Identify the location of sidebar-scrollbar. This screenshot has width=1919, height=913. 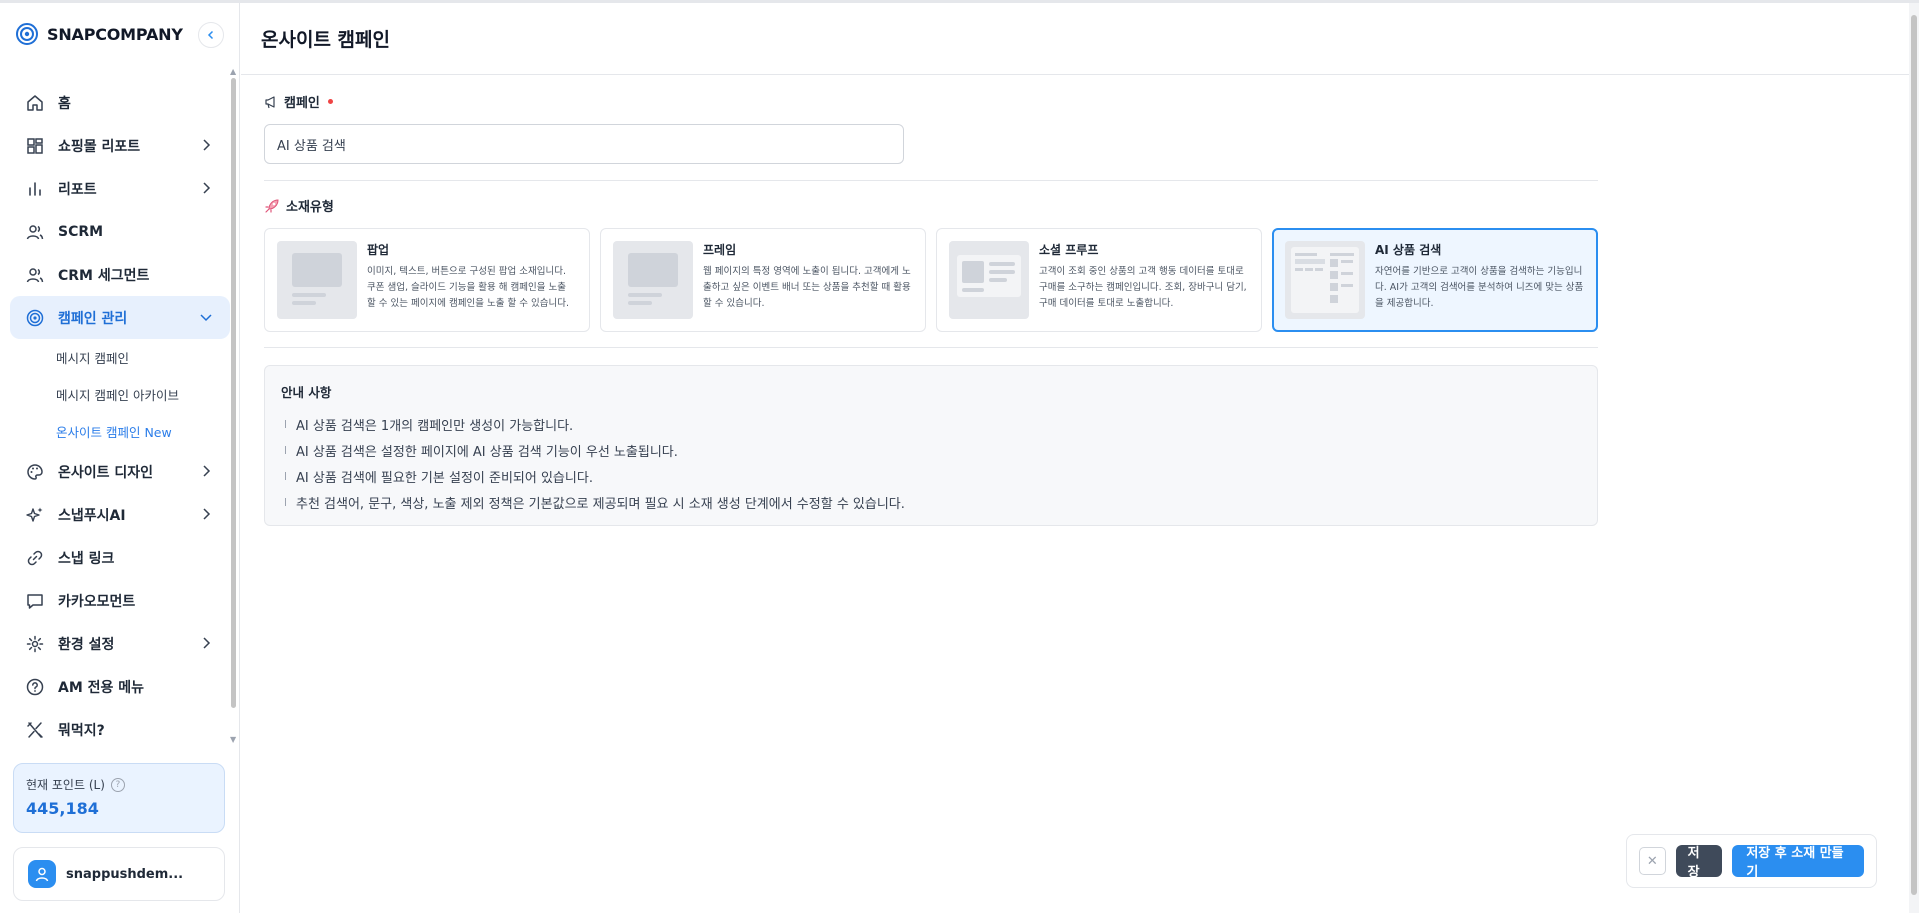
(233, 393).